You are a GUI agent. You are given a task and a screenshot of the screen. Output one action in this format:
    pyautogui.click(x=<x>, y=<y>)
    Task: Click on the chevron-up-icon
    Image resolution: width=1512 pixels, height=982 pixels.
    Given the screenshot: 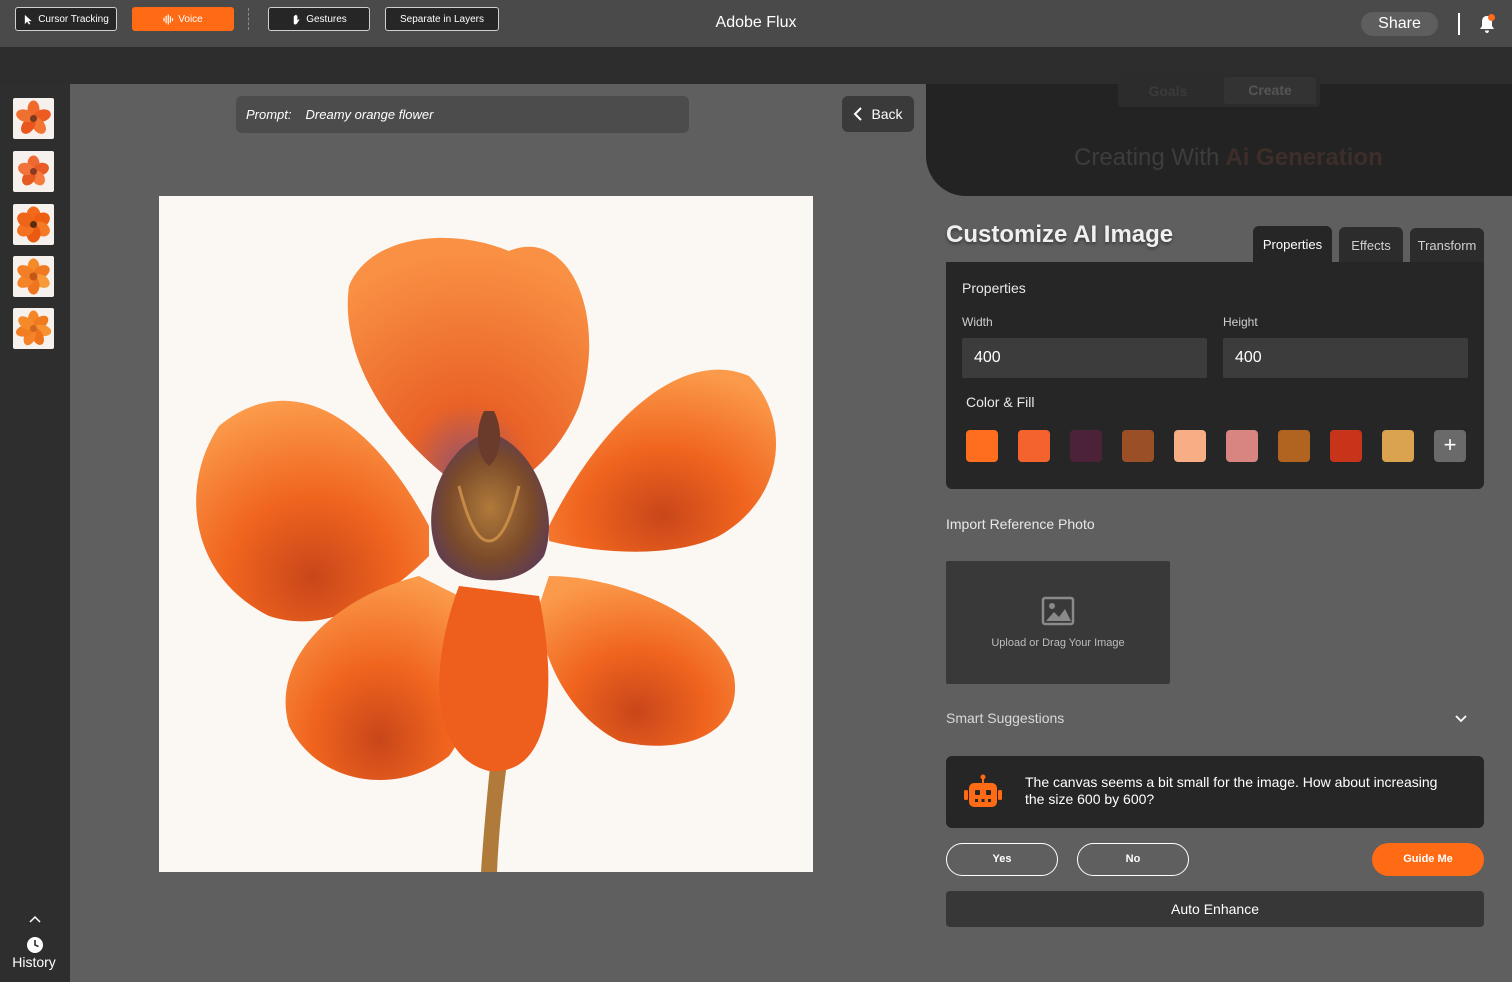 What is the action you would take?
    pyautogui.click(x=35, y=919)
    